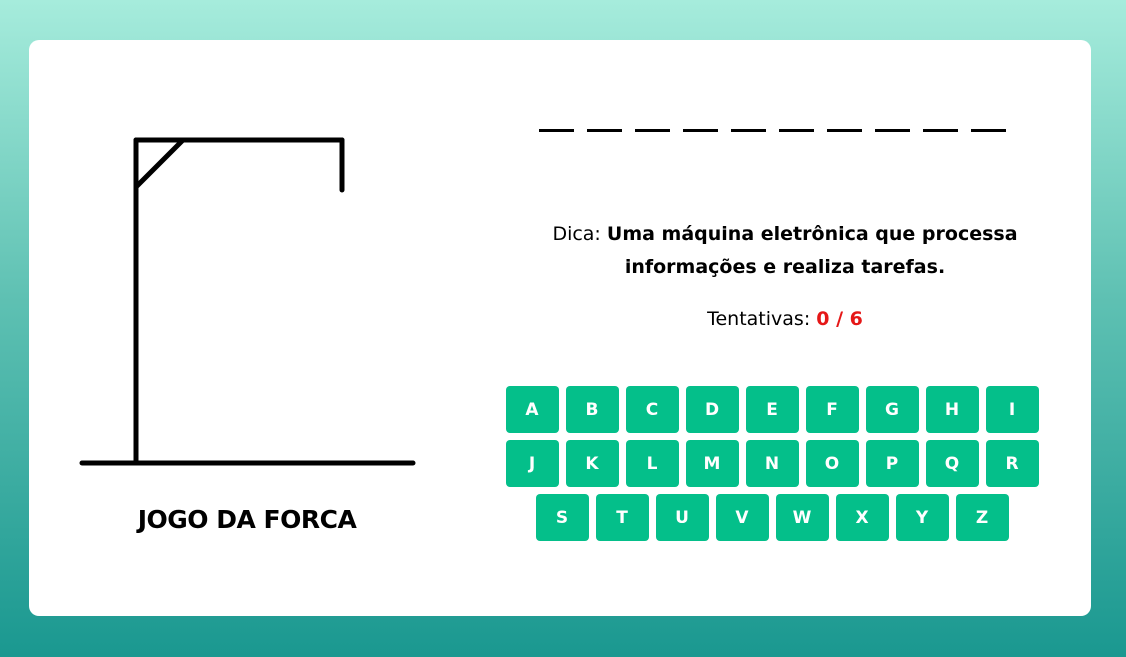  What do you see at coordinates (579, 234) in the screenshot?
I see `hint-label: Dica:` at bounding box center [579, 234].